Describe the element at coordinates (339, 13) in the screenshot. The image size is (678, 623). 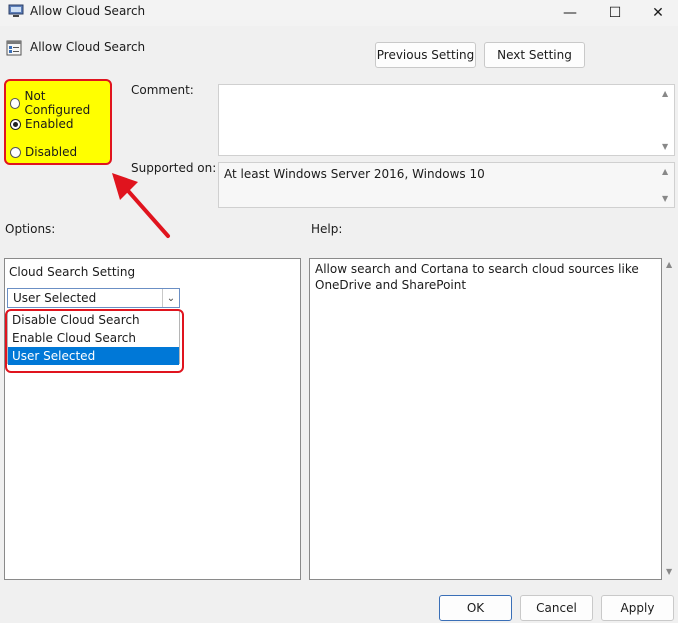
I see `title-bar: Allow Cloud Search — ☐ ✕` at that location.